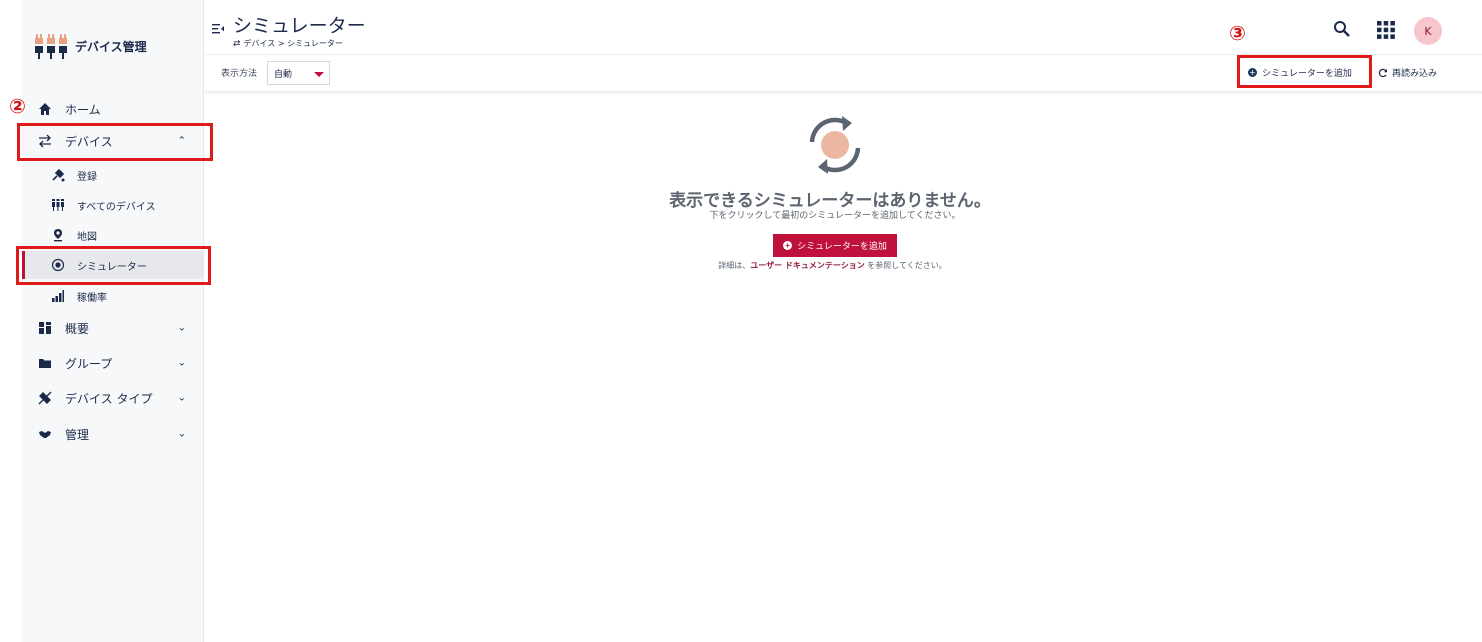 The image size is (1482, 642). What do you see at coordinates (45, 109) in the screenshot?
I see `home-icon` at bounding box center [45, 109].